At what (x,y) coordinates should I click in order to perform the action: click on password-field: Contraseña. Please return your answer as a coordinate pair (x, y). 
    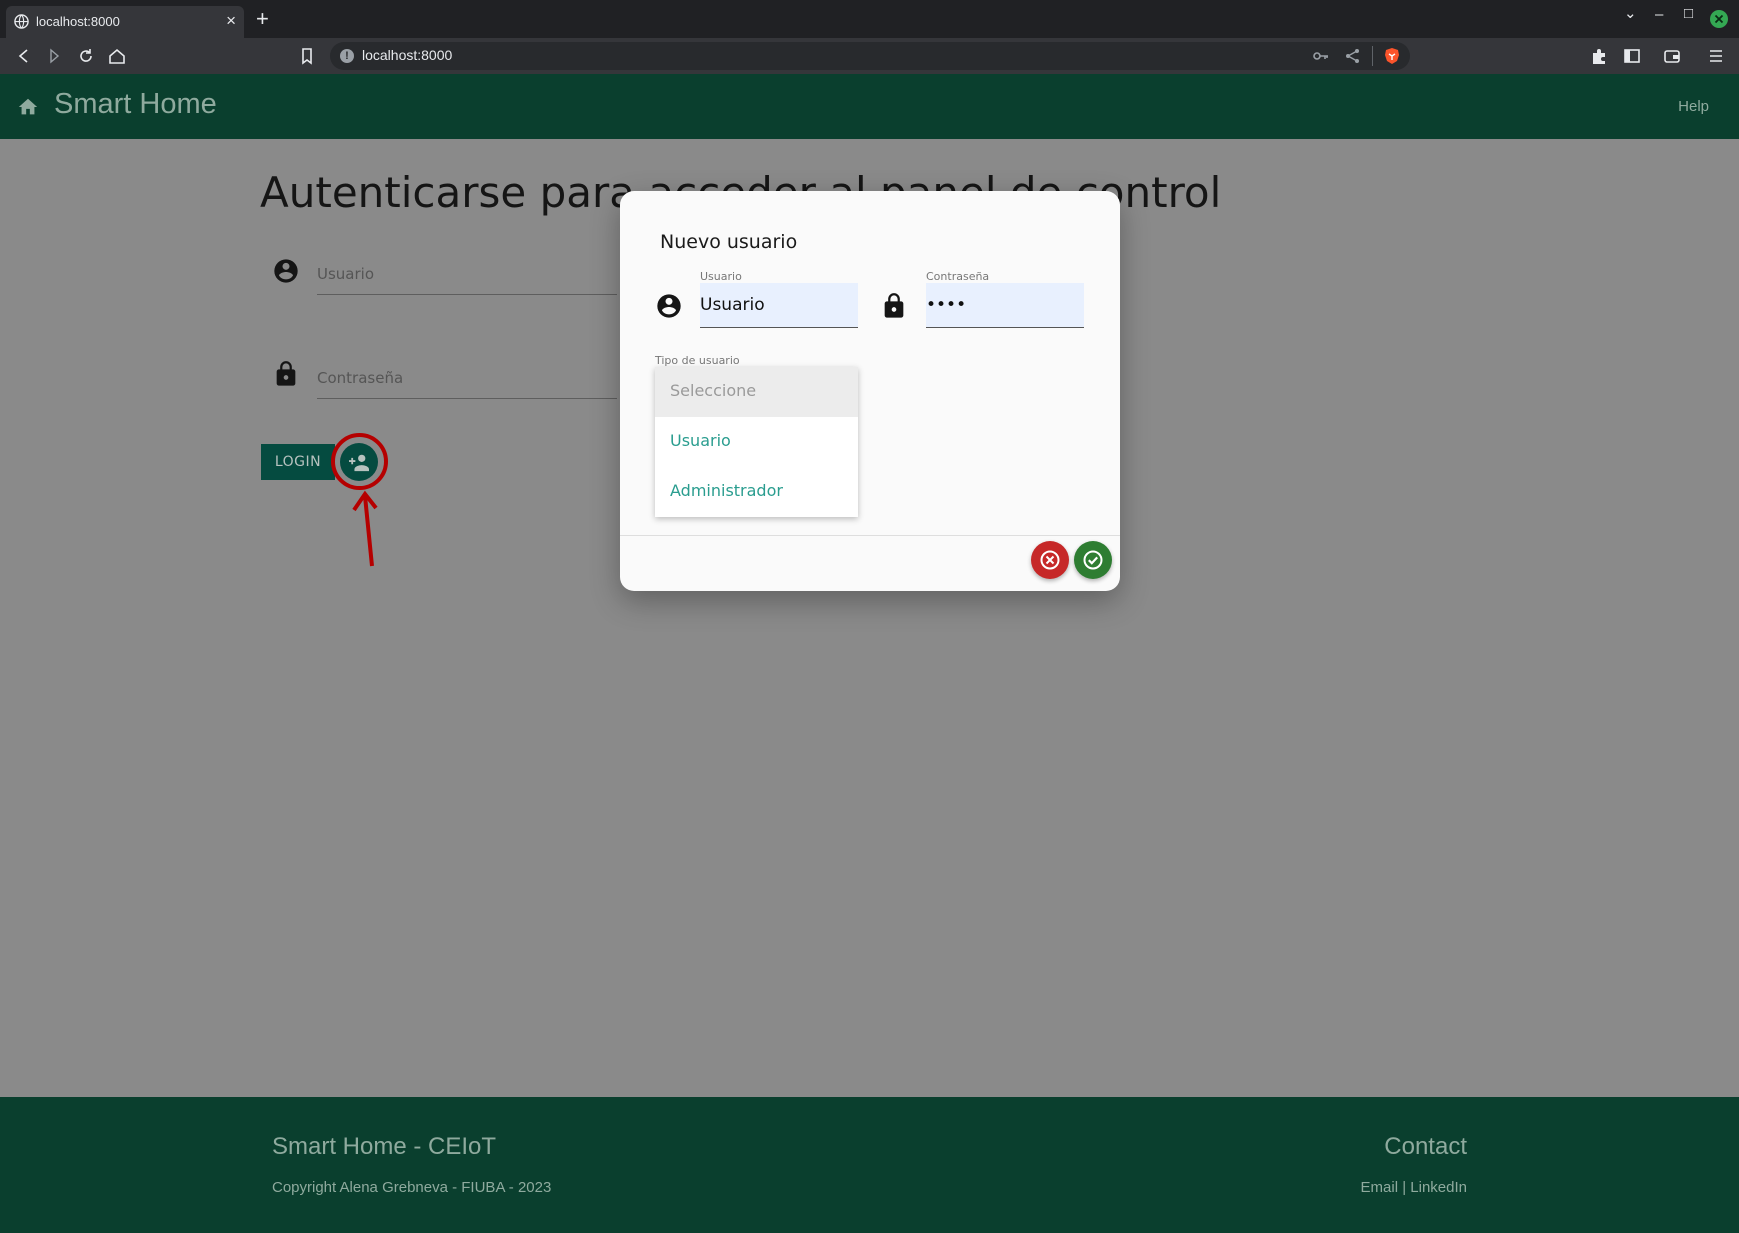
    Looking at the image, I should click on (467, 377).